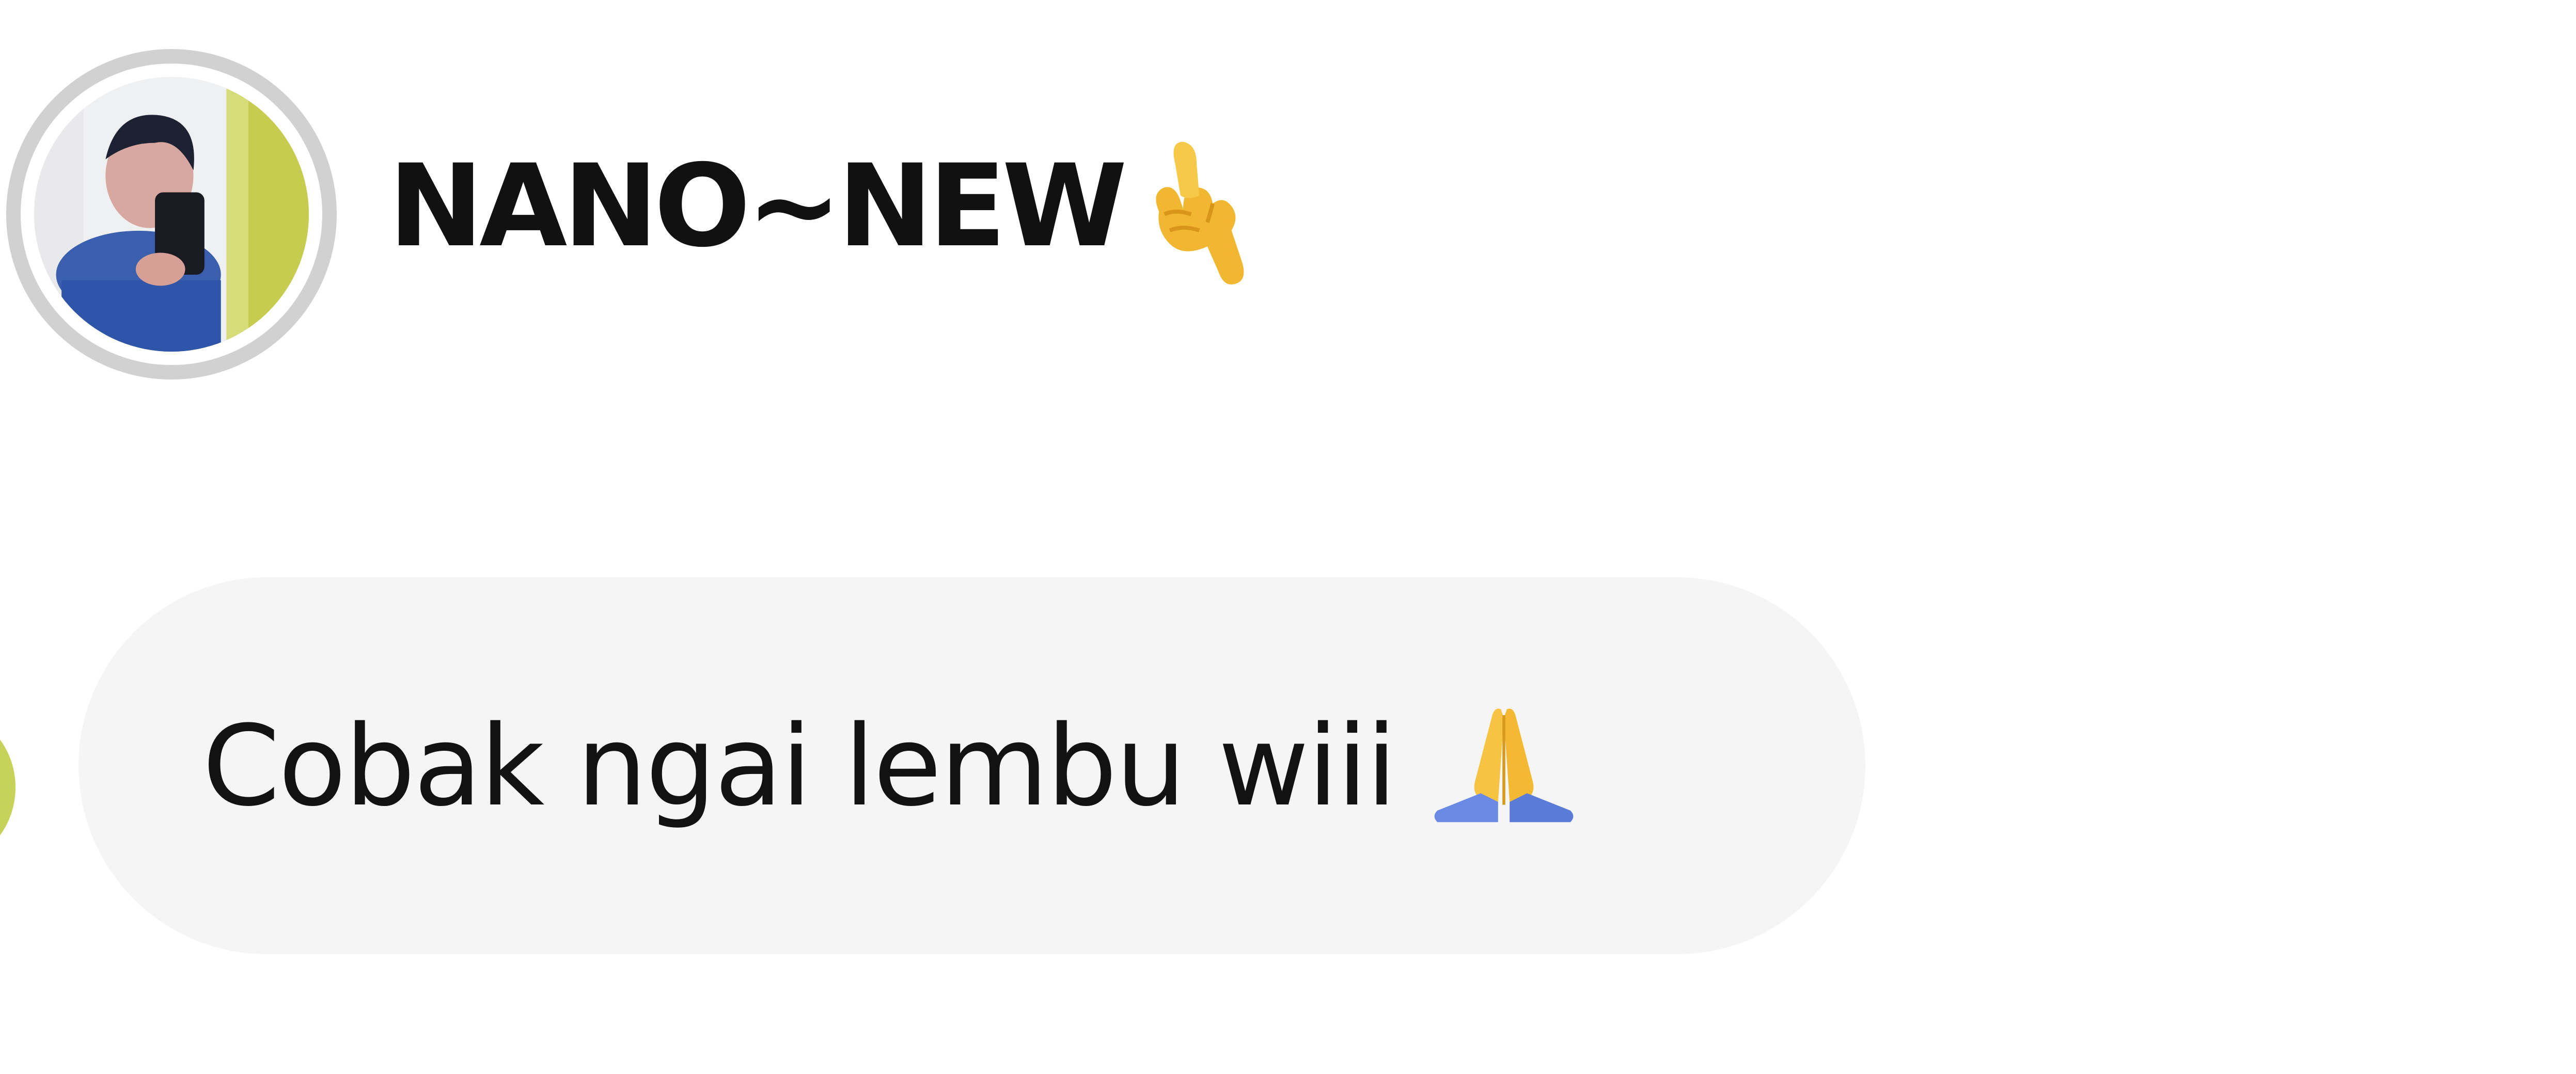 The image size is (2576, 1074). I want to click on call-me-hand-icon, so click(1196, 214).